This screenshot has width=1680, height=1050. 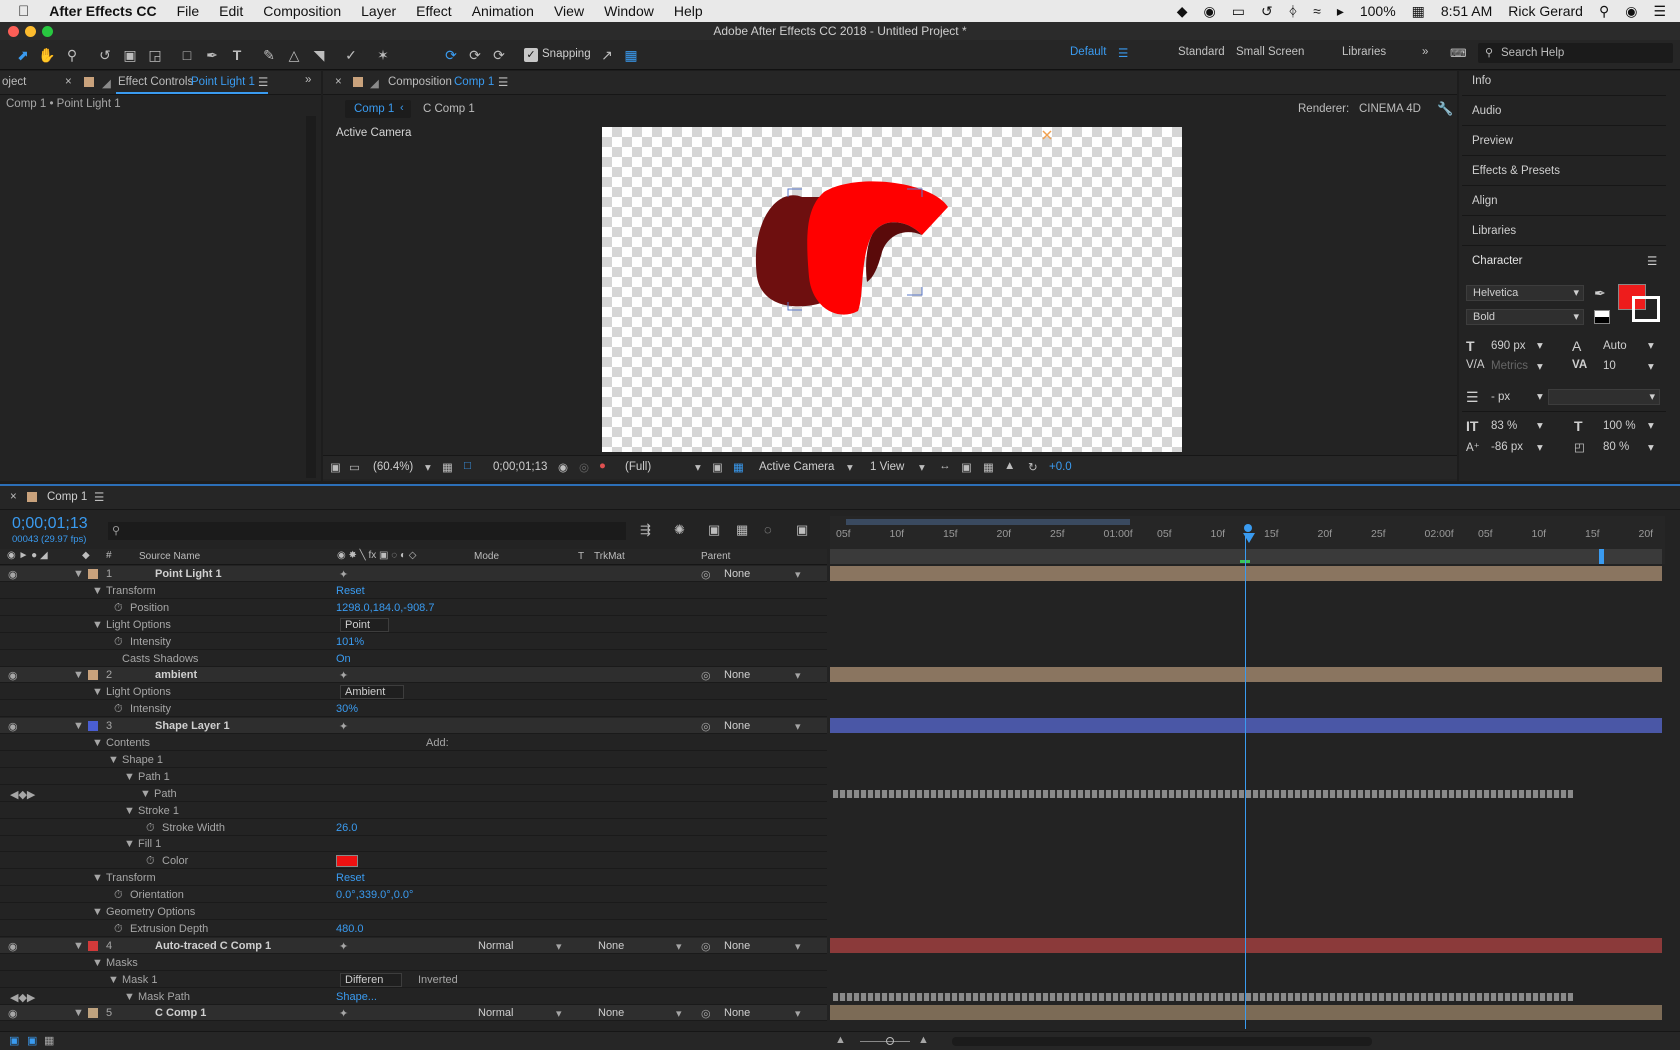 I want to click on timeline-property-row: ▼ Masks, so click(x=413, y=963).